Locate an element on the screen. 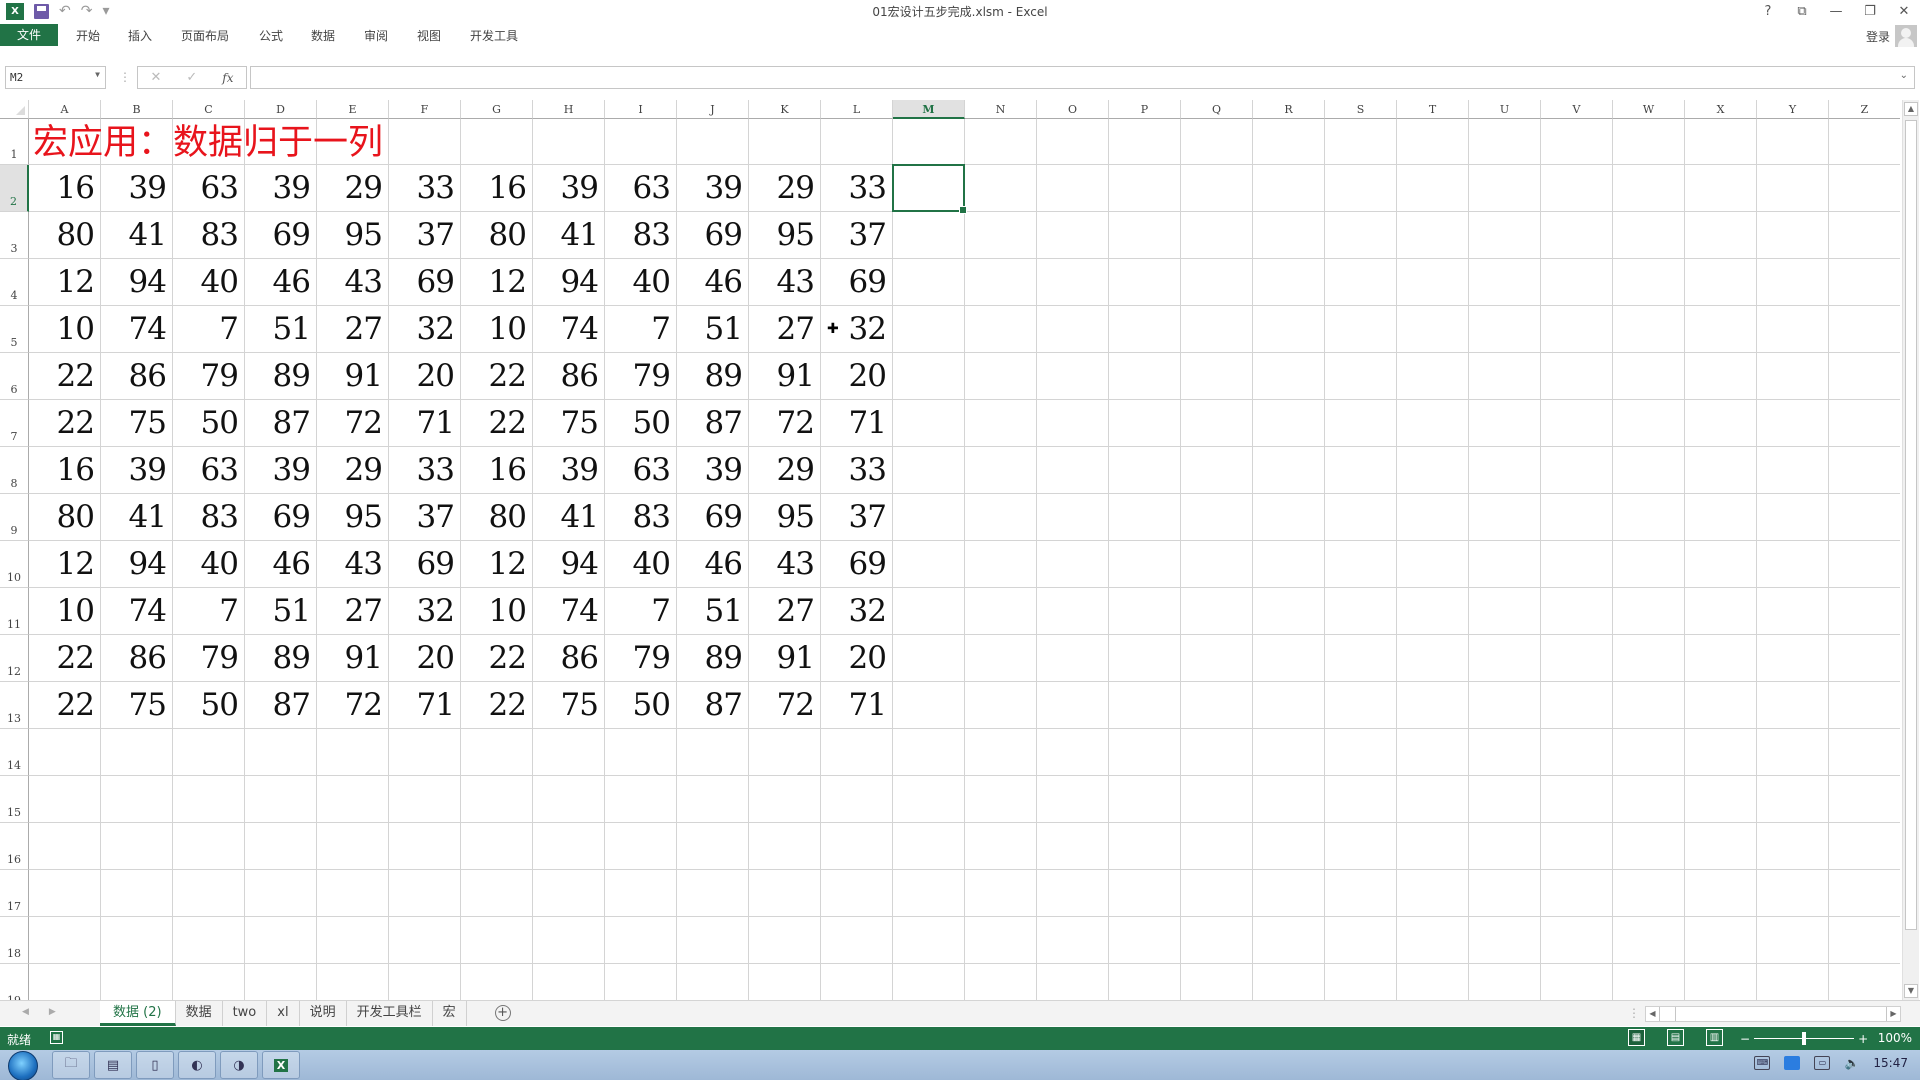  cell-b18 is located at coordinates (137, 940).